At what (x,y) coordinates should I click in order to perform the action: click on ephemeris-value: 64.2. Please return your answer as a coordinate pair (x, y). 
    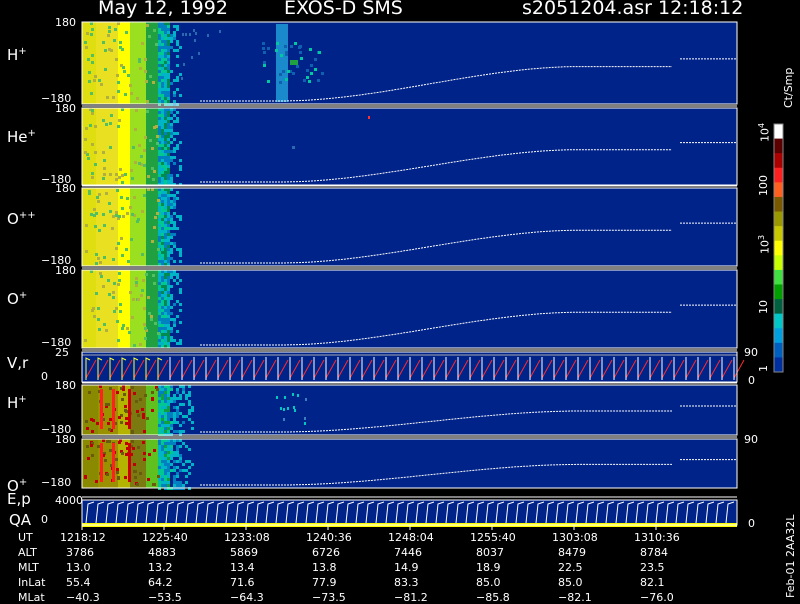
    Looking at the image, I should click on (160, 582).